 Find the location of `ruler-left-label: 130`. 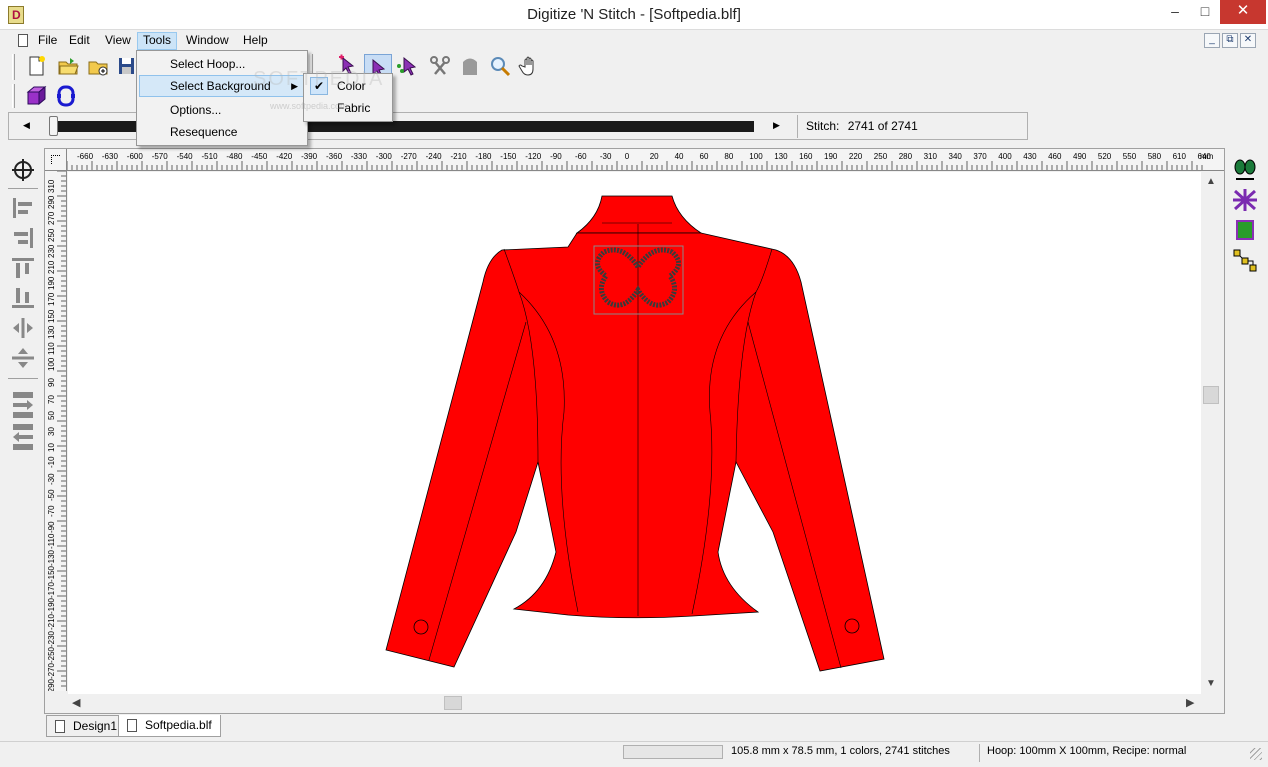

ruler-left-label: 130 is located at coordinates (51, 332).